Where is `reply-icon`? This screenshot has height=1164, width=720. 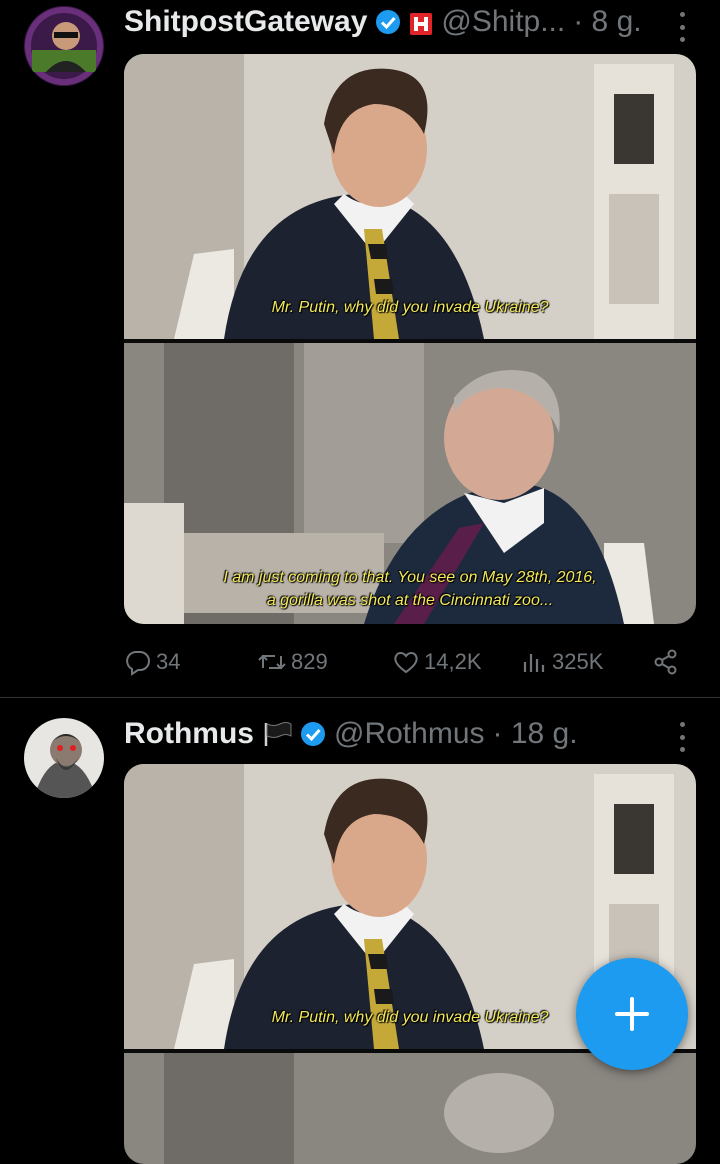 reply-icon is located at coordinates (138, 663).